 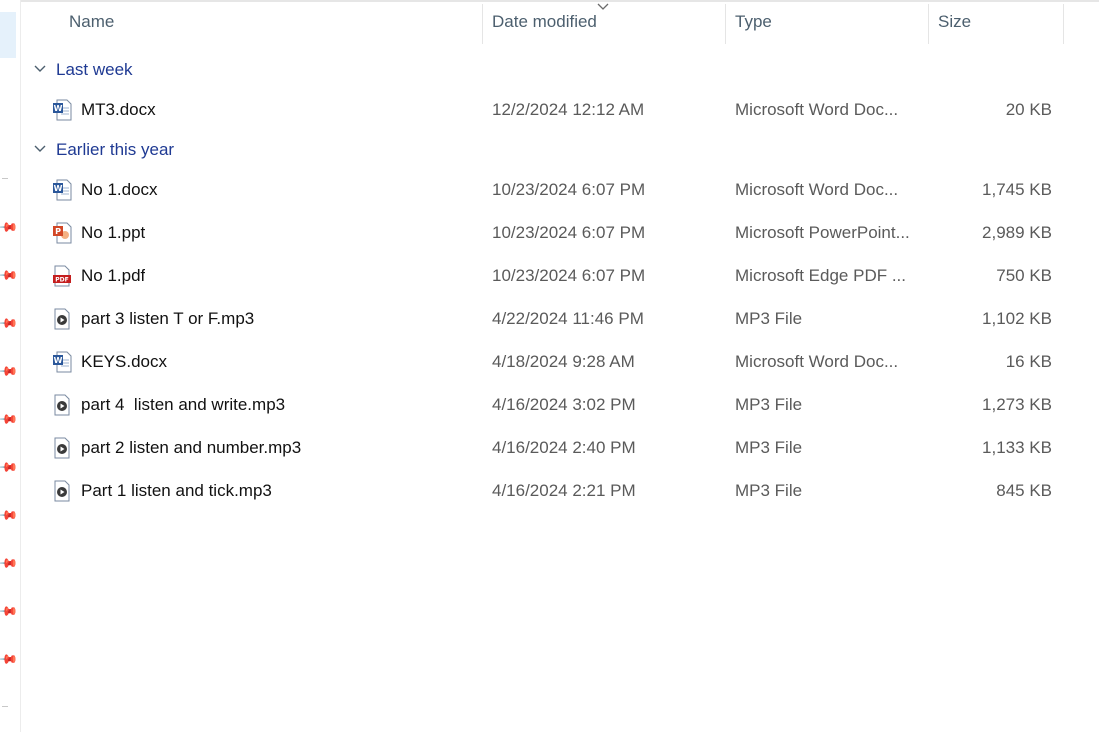 I want to click on file-name: No 1.docx, so click(x=119, y=189).